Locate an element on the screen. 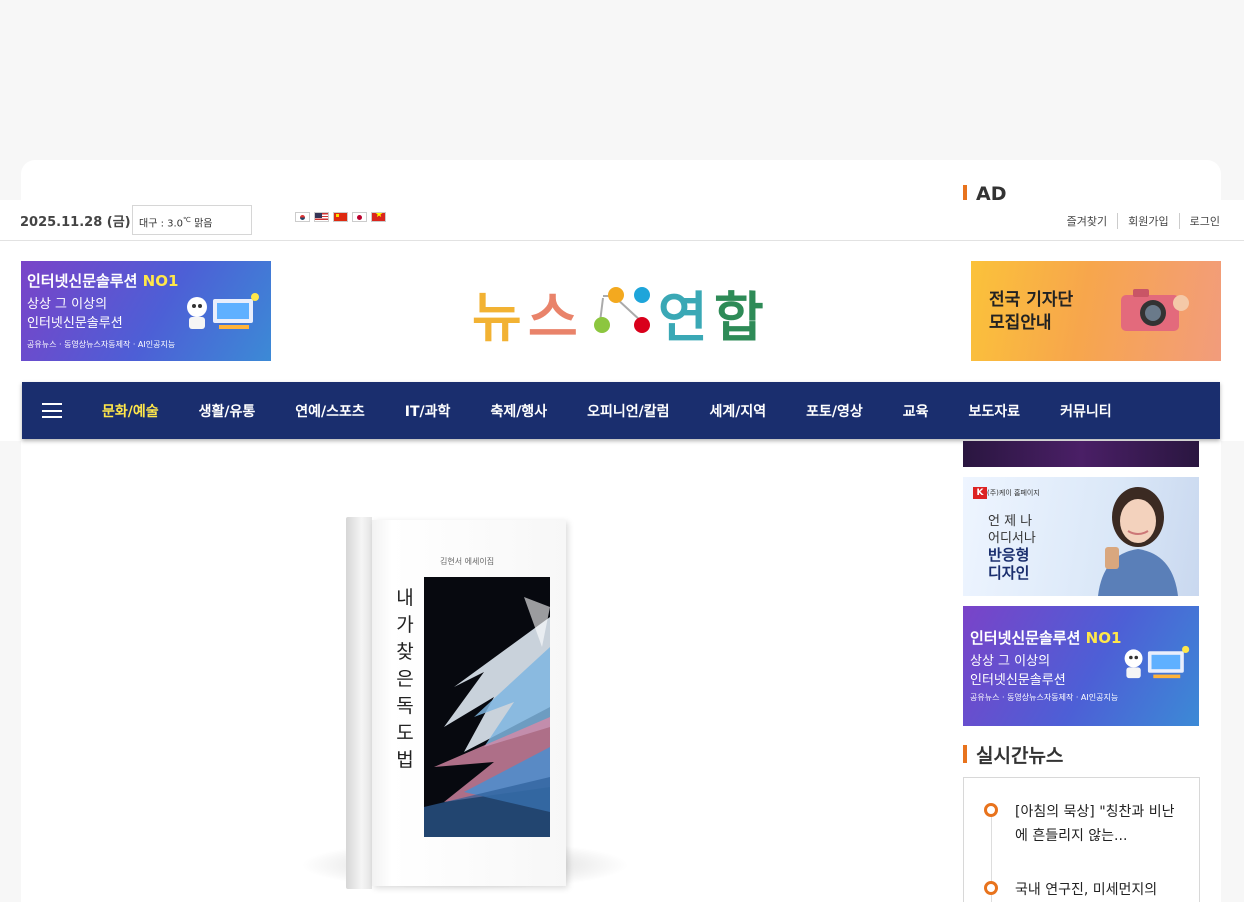 The width and height of the screenshot is (1244, 902). realtime-news-title: 실시간뉴스 is located at coordinates (1020, 755).